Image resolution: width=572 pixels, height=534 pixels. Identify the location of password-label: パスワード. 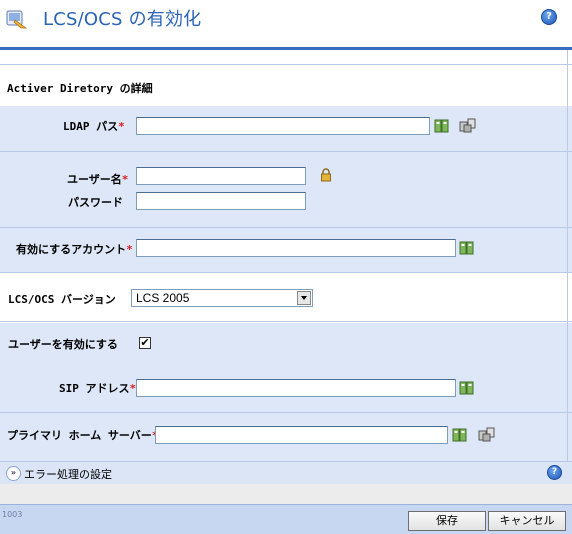
(95, 202).